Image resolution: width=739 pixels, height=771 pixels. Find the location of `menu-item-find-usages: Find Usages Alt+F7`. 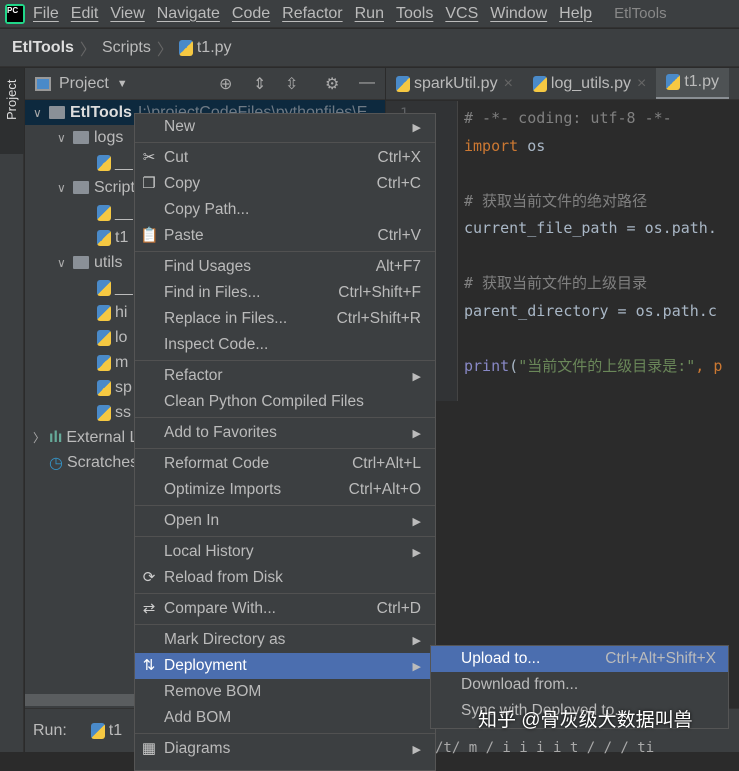

menu-item-find-usages: Find Usages Alt+F7 is located at coordinates (285, 267).